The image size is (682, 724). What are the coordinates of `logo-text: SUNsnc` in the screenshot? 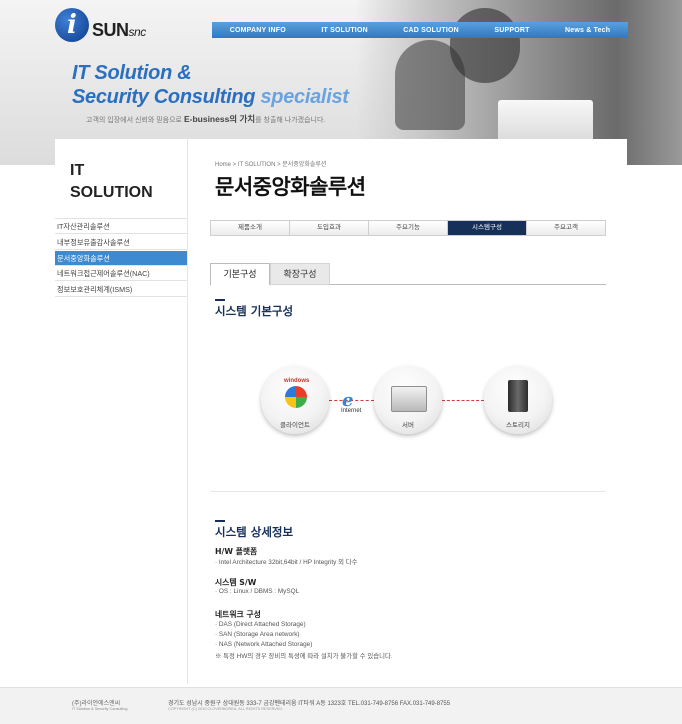 It's located at (119, 30).